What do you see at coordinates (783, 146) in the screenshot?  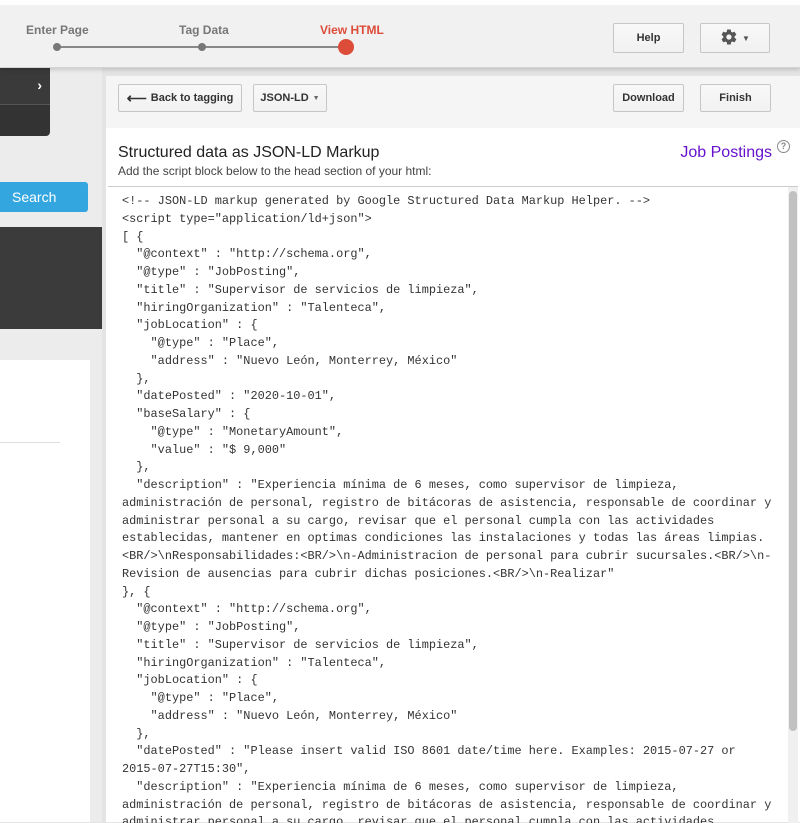 I see `question-circle-icon: ?` at bounding box center [783, 146].